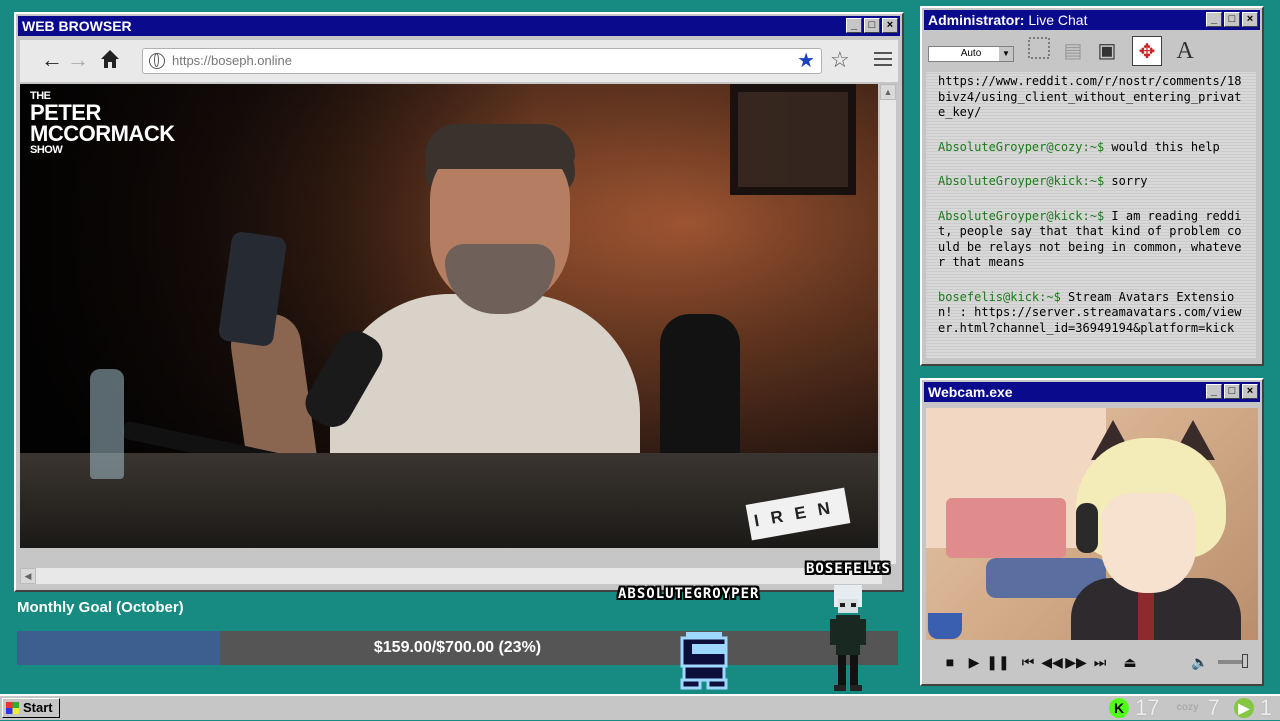 The width and height of the screenshot is (1280, 721). Describe the element at coordinates (1233, 661) in the screenshot. I see `volume-slider` at that location.